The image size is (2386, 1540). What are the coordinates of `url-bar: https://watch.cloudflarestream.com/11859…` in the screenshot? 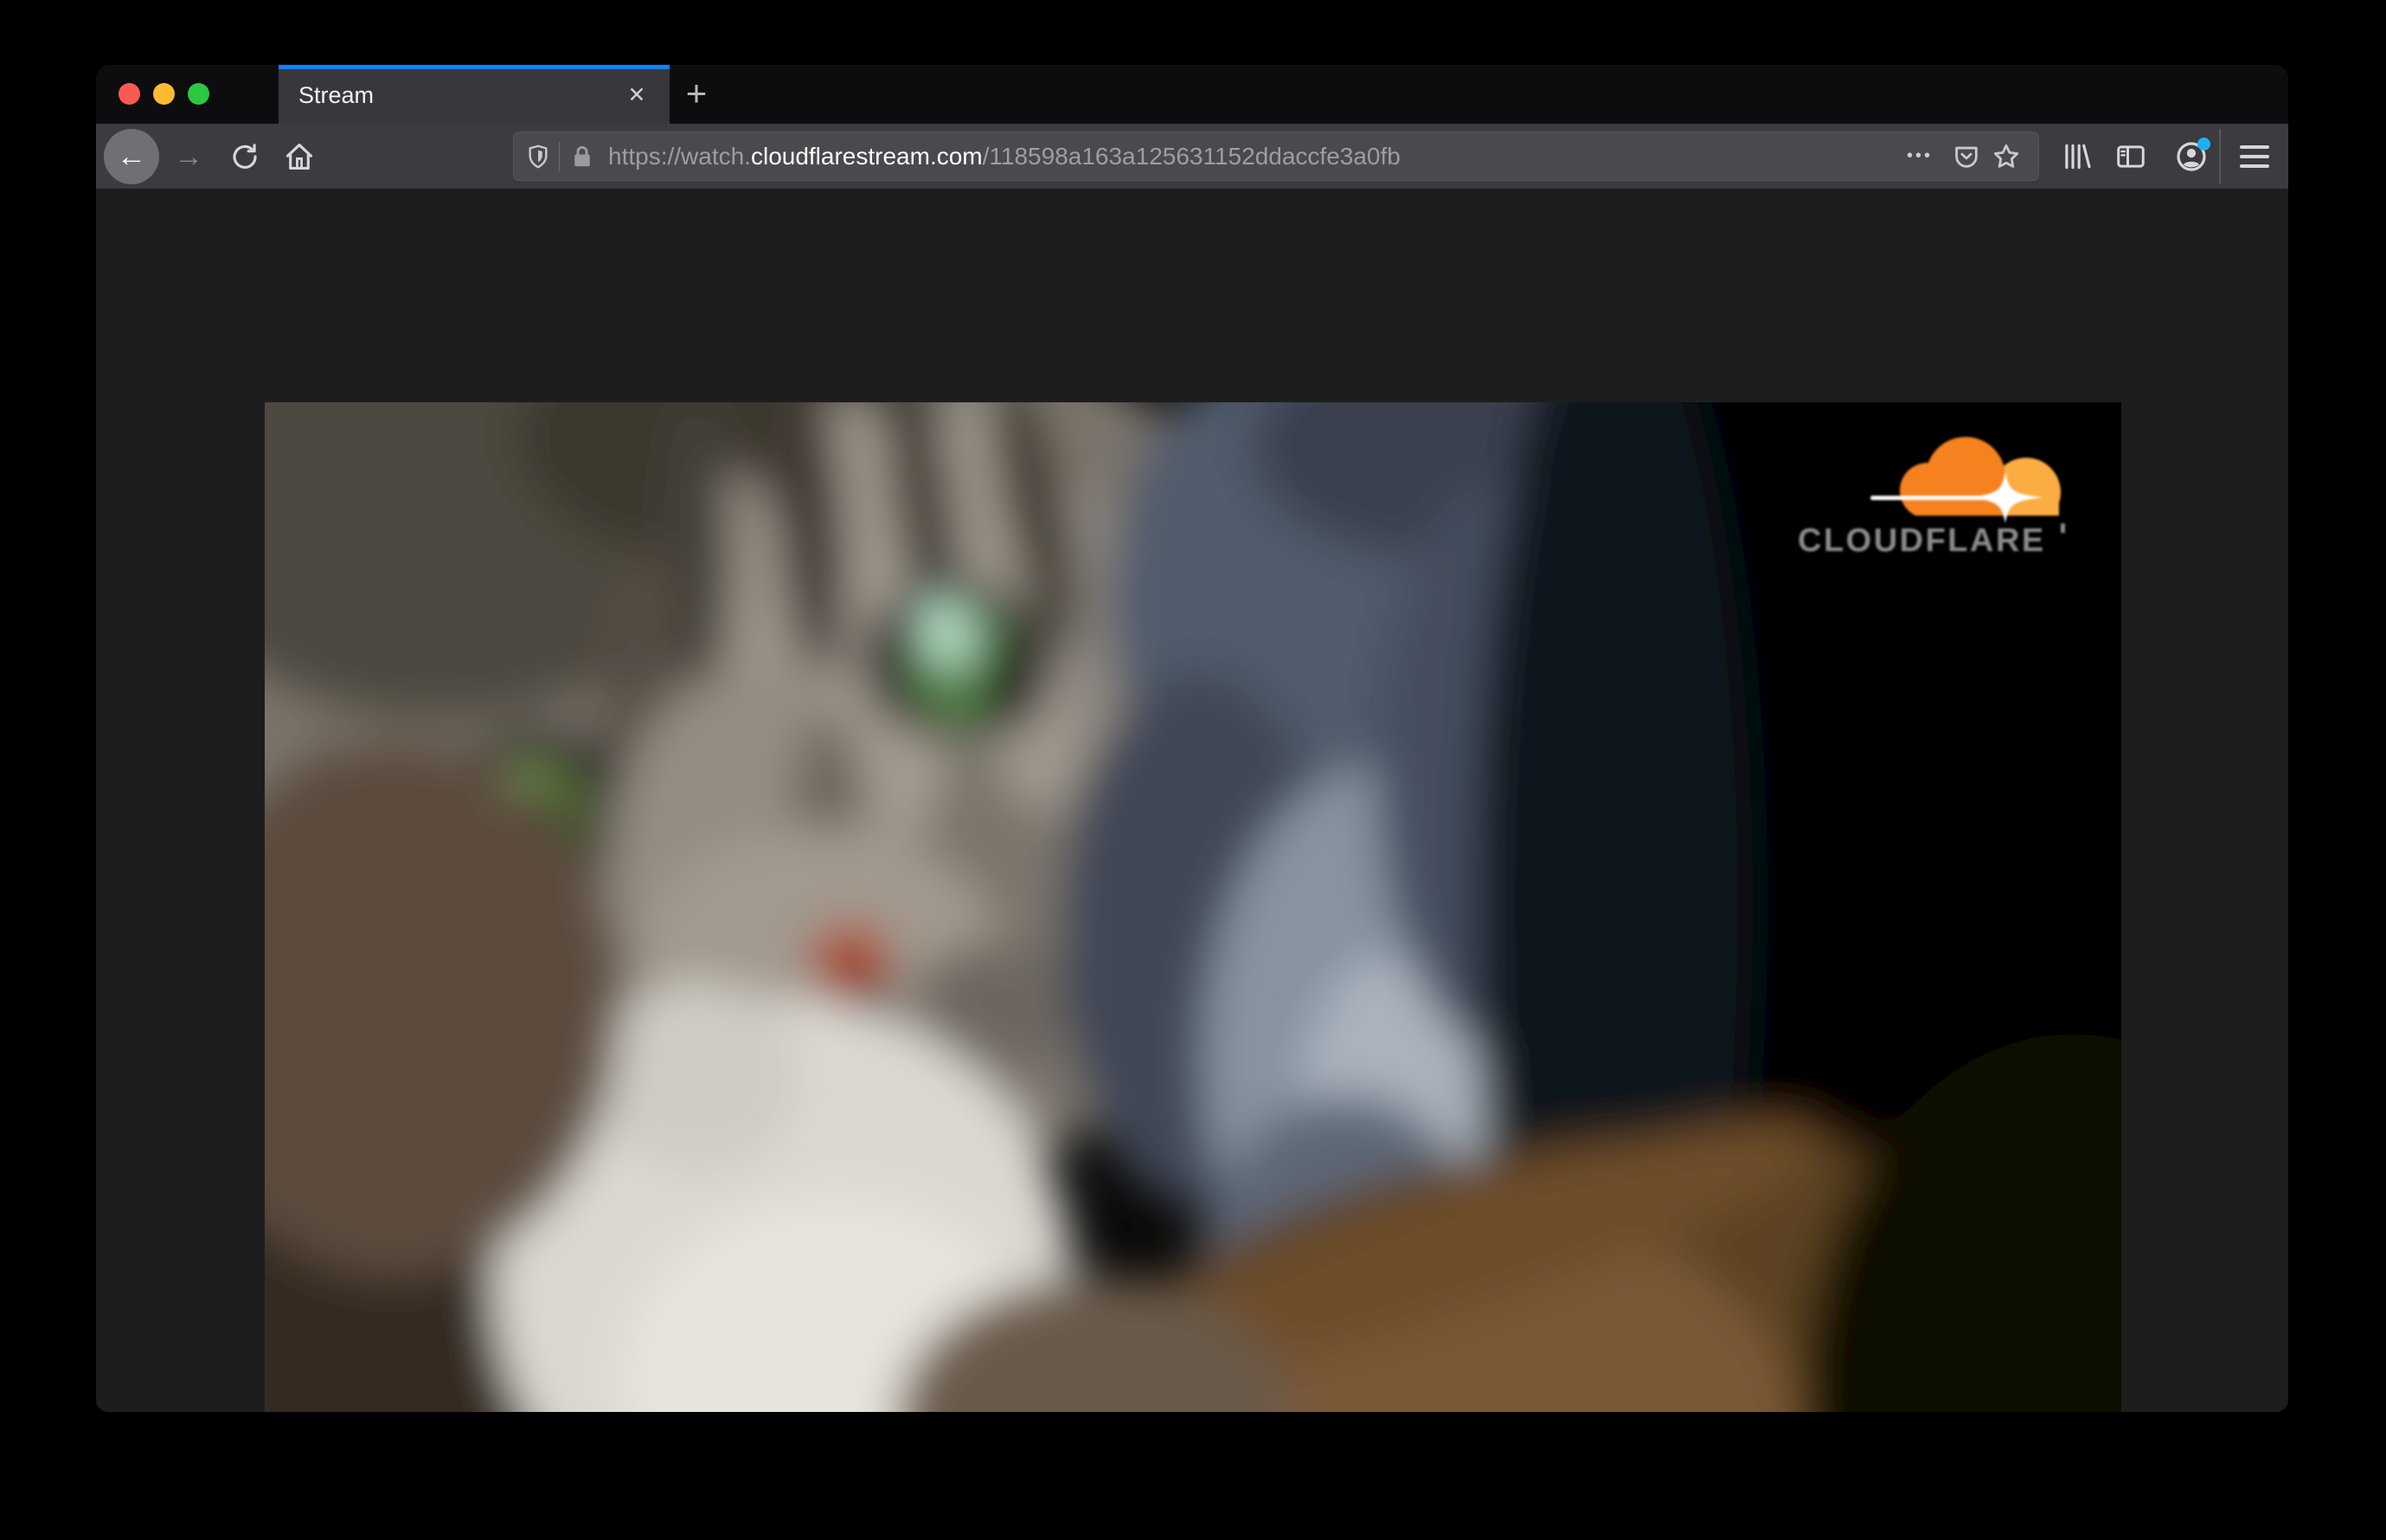 It's located at (1276, 156).